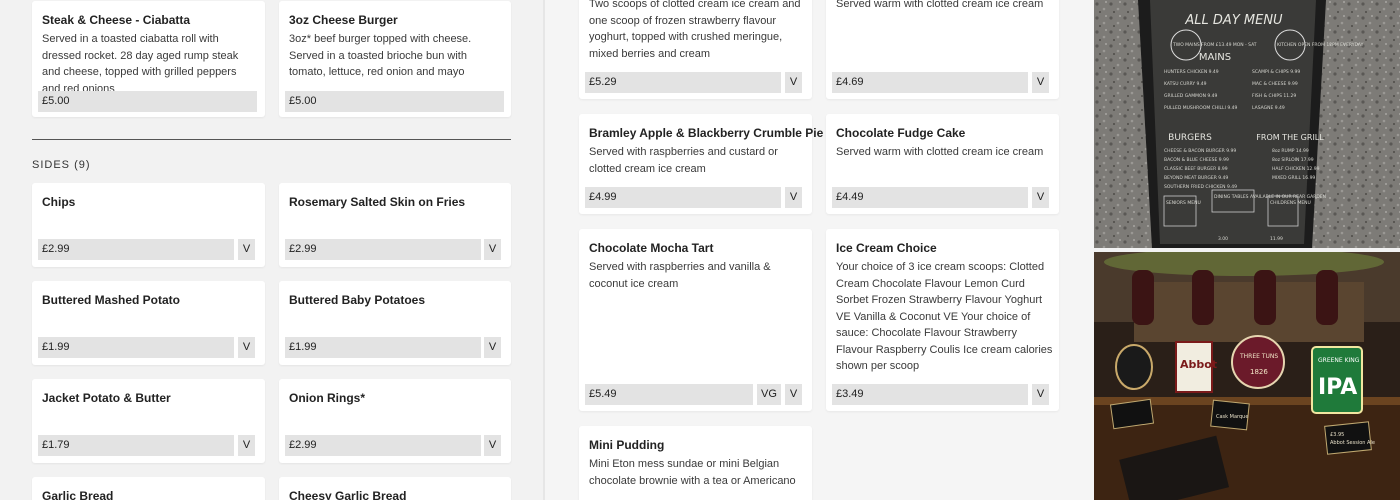 This screenshot has width=1400, height=500. What do you see at coordinates (651, 248) in the screenshot?
I see `menu-item-title: Chocolate Mocha Tart` at bounding box center [651, 248].